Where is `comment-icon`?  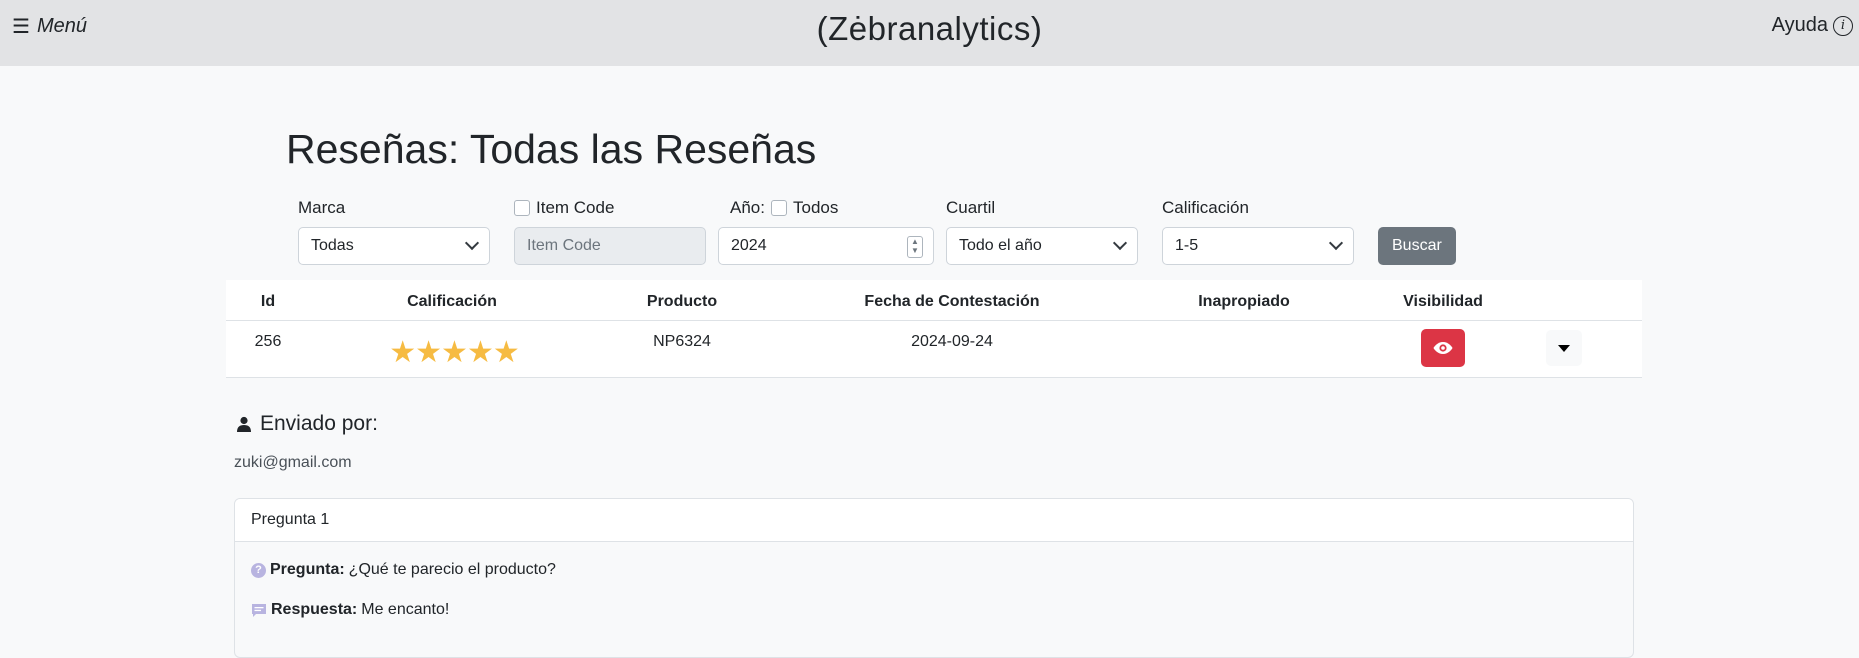
comment-icon is located at coordinates (259, 610).